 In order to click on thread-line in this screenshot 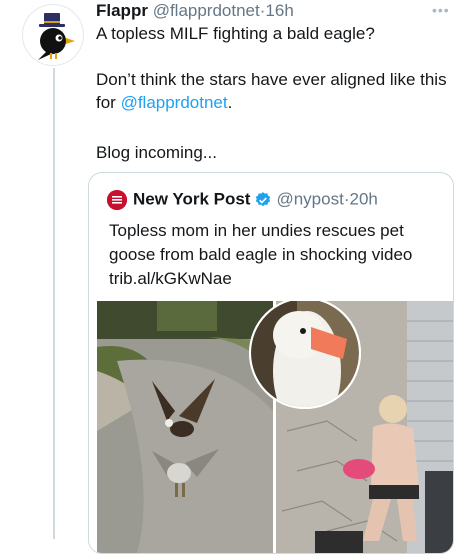, I will do `click(54, 303)`.